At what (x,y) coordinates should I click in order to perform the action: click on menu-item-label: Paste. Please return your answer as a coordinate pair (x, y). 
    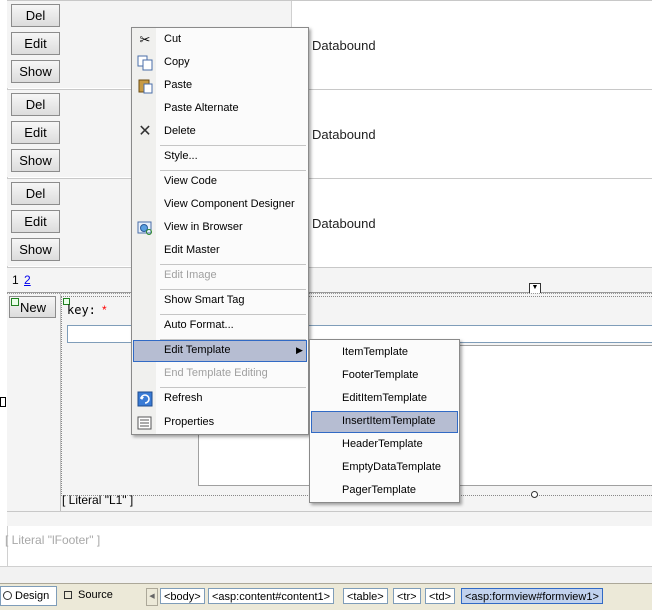
    Looking at the image, I should click on (178, 85).